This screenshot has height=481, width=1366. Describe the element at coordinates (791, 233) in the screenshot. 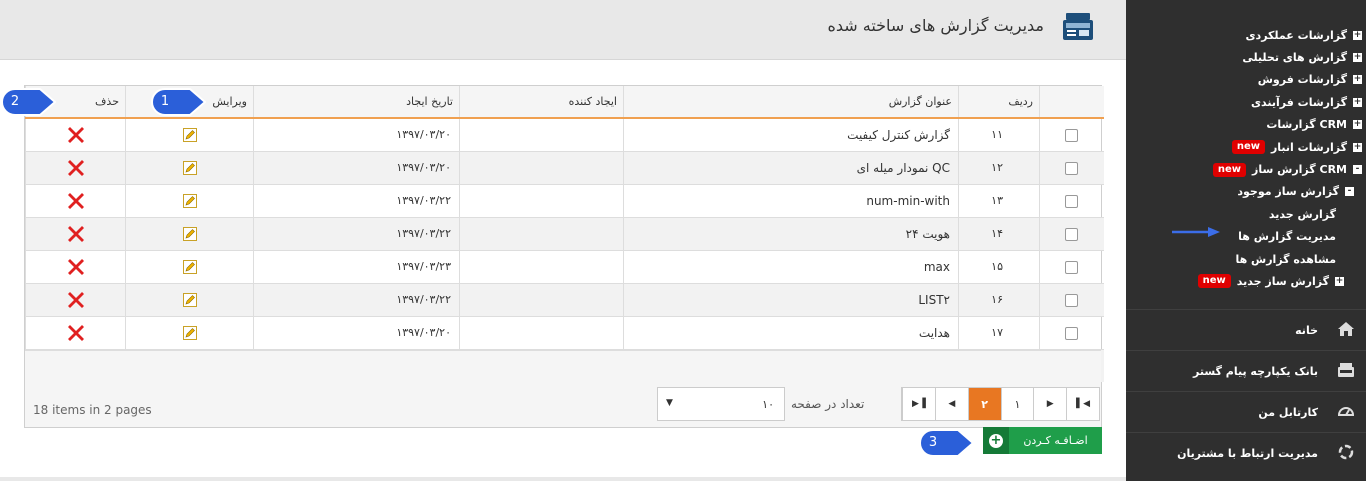

I see `title-cell: هویت ۲۴` at that location.